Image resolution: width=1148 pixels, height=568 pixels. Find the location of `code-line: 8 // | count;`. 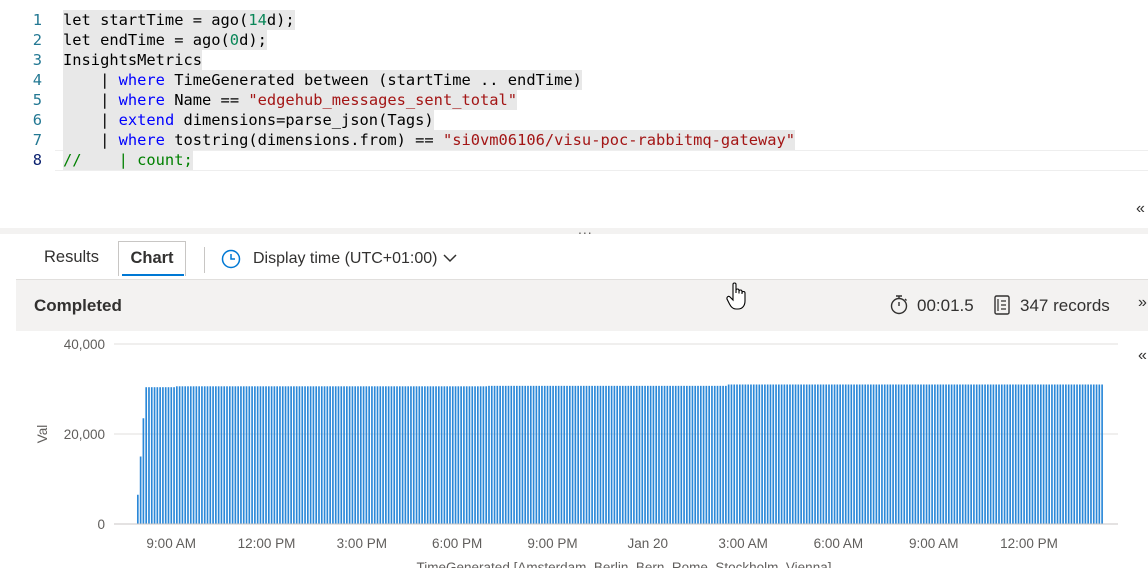

code-line: 8 // | count; is located at coordinates (574, 160).